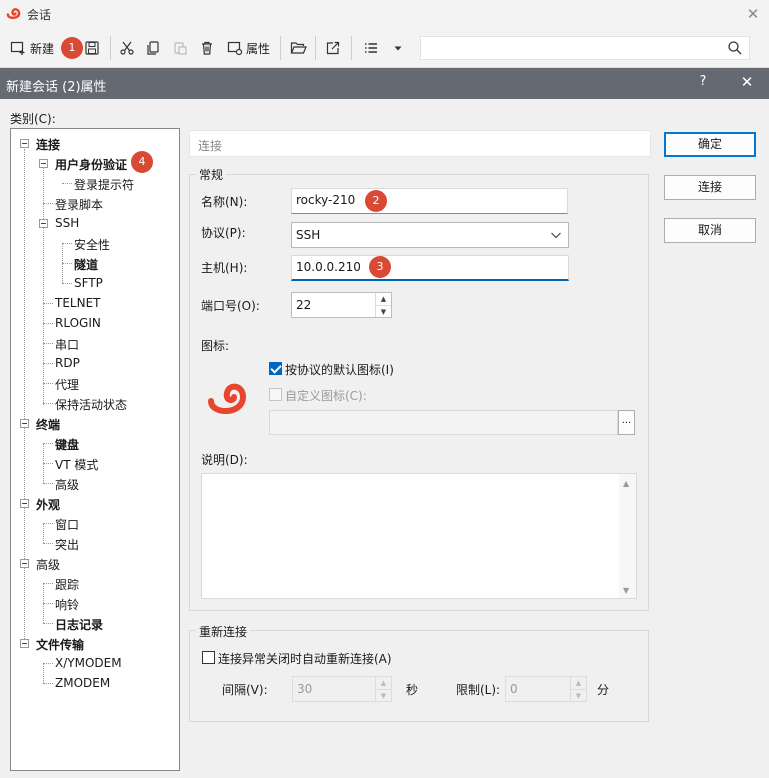 This screenshot has height=778, width=769. What do you see at coordinates (626, 483) in the screenshot?
I see `scroll-up-icon: ▲` at bounding box center [626, 483].